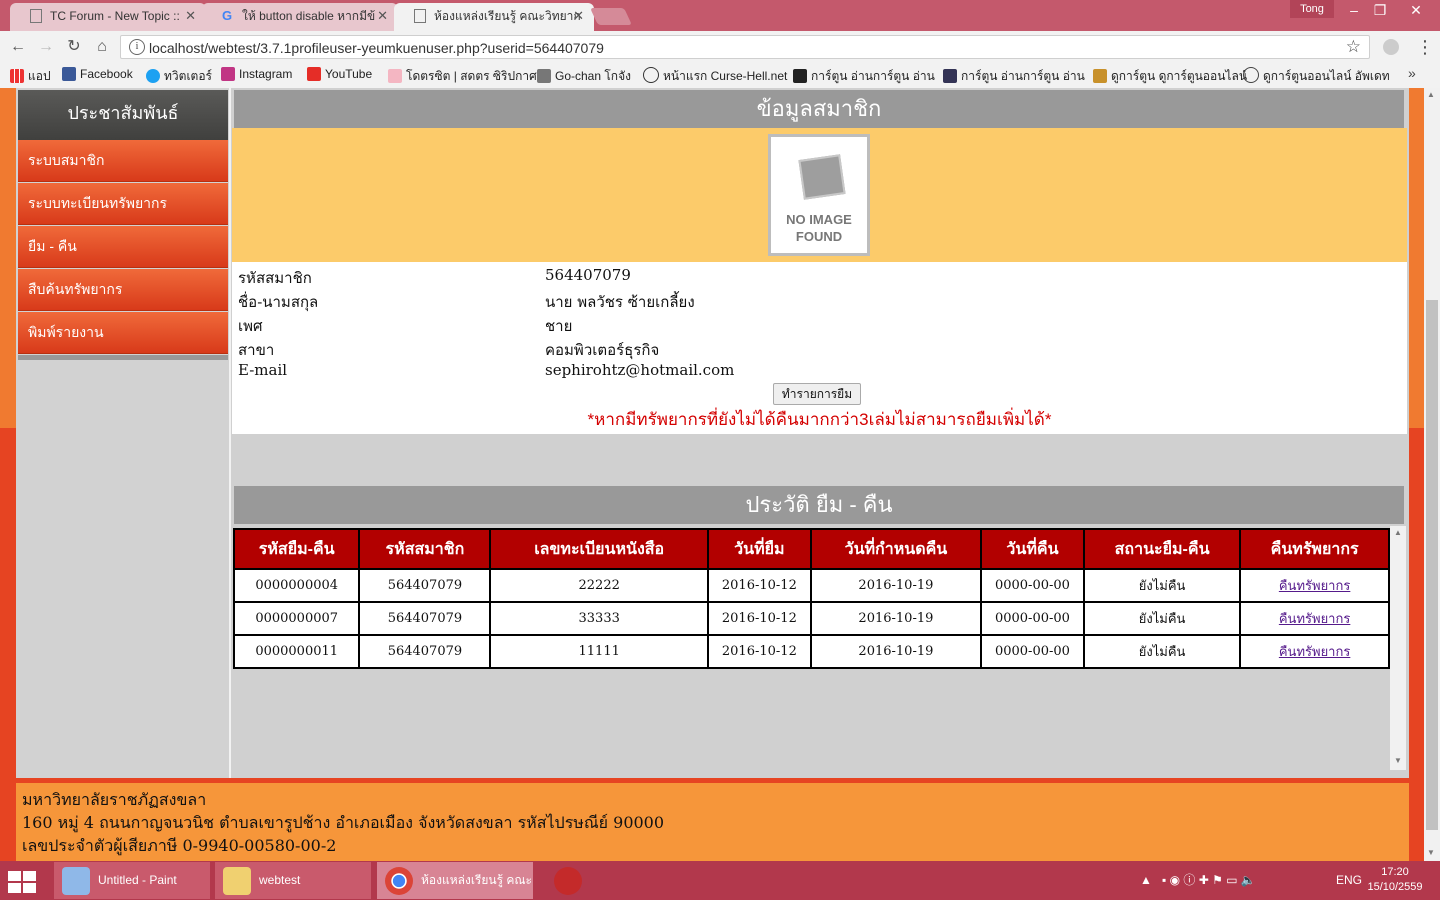  I want to click on h-logo-icon, so click(651, 75).